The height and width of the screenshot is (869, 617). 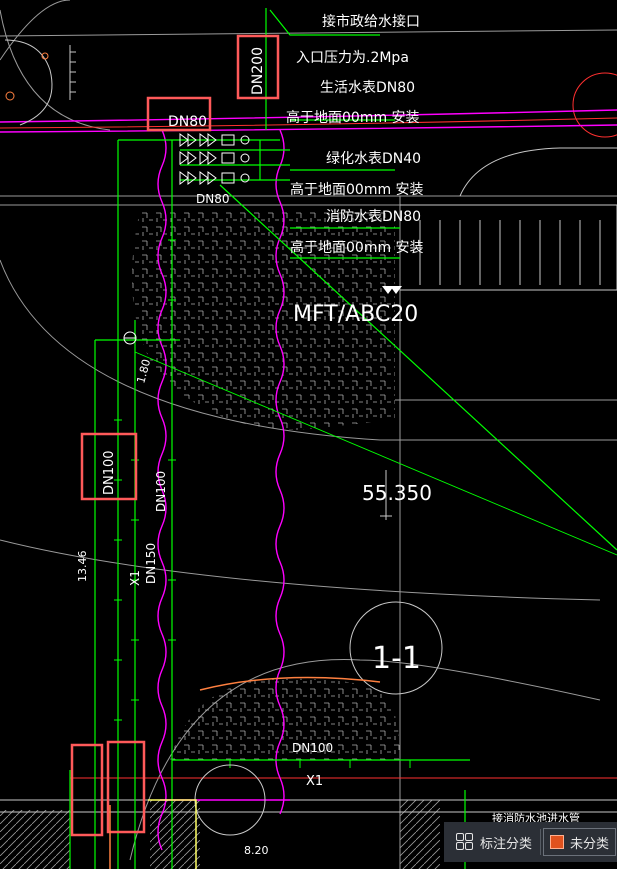 What do you see at coordinates (187, 122) in the screenshot?
I see `pipe-label-dn80-boxed: DN80` at bounding box center [187, 122].